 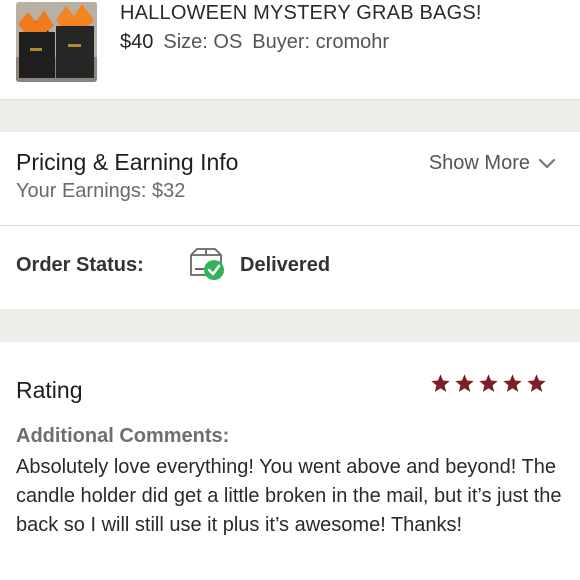 What do you see at coordinates (285, 265) in the screenshot?
I see `order-status-value: Delivered` at bounding box center [285, 265].